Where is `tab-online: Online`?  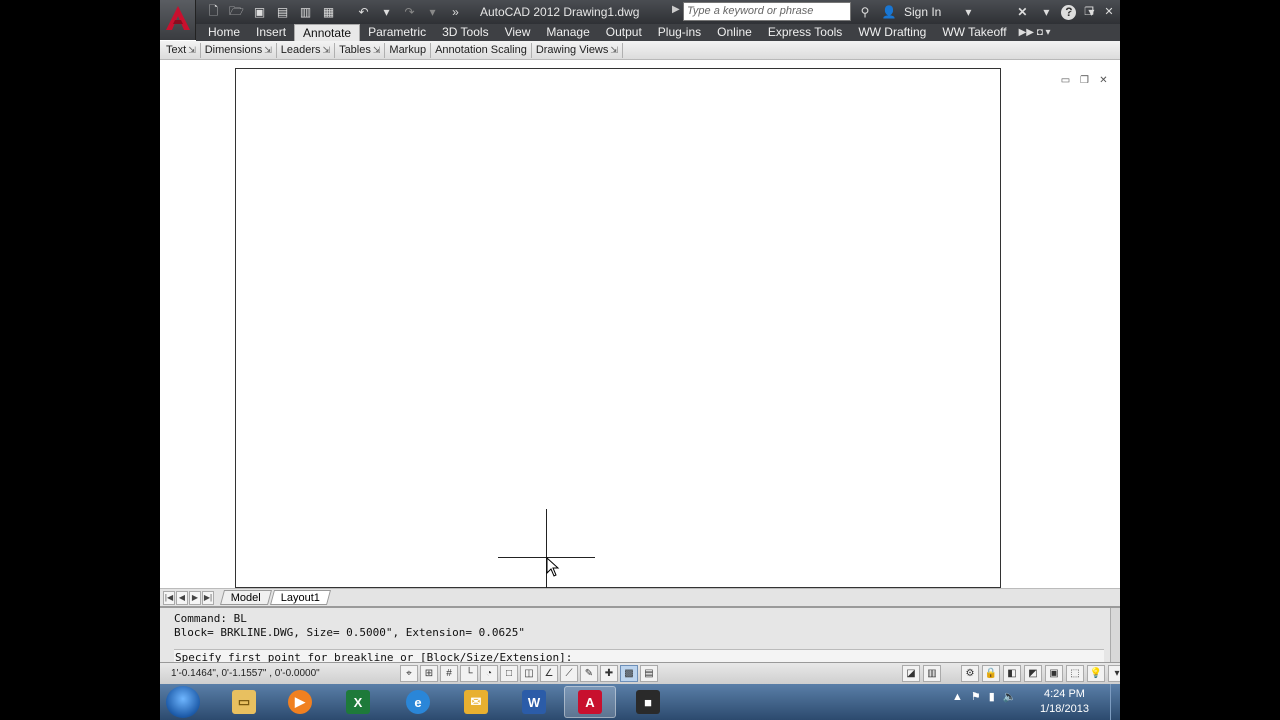
tab-online: Online is located at coordinates (734, 32).